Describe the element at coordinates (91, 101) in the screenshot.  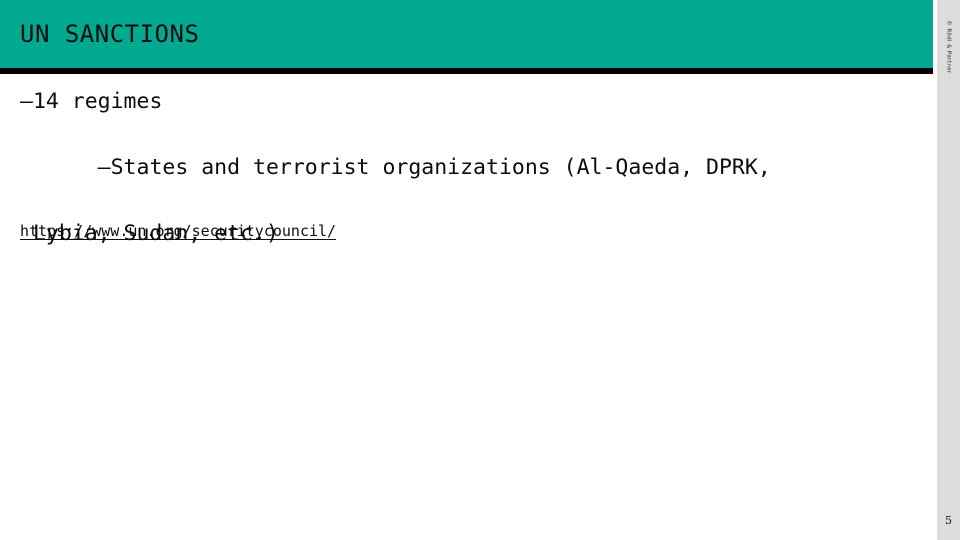
I see `list-item: –14 regimes` at that location.